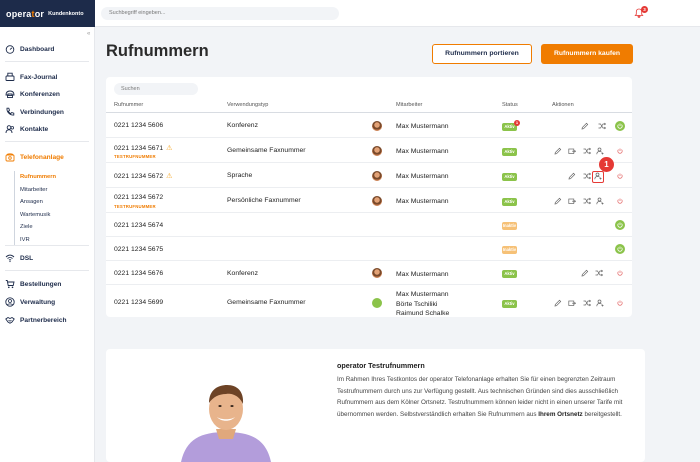 The height and width of the screenshot is (462, 700). What do you see at coordinates (38, 215) in the screenshot?
I see `submenu-item-wartemusik: Wartemusik` at bounding box center [38, 215].